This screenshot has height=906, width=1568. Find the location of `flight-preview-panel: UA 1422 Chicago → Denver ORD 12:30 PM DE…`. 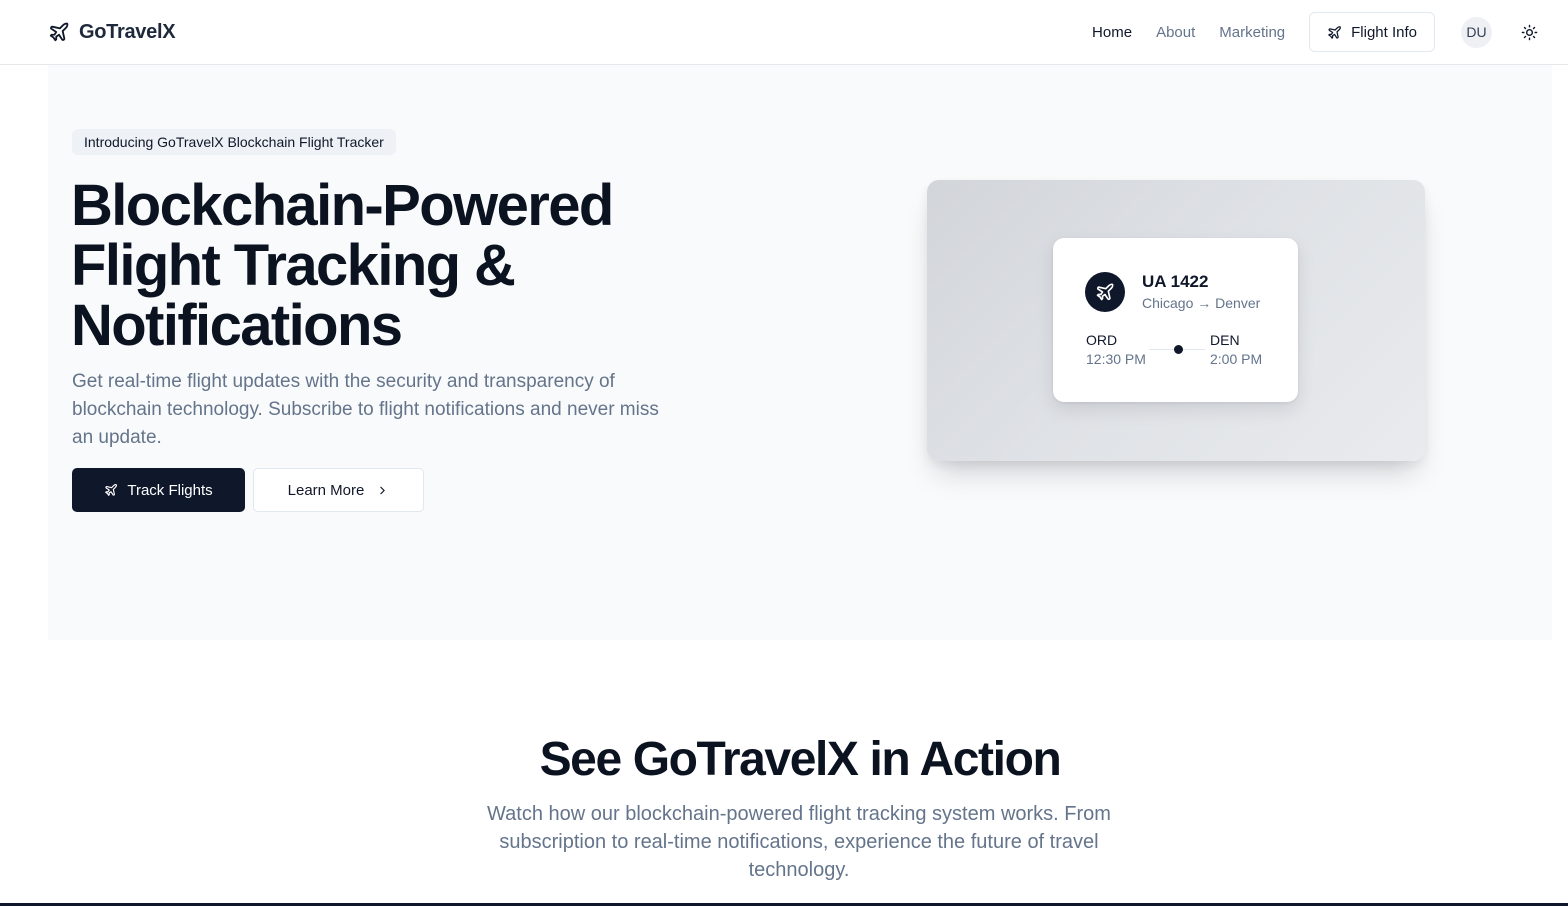

flight-preview-panel: UA 1422 Chicago → Denver ORD 12:30 PM DE… is located at coordinates (1176, 320).